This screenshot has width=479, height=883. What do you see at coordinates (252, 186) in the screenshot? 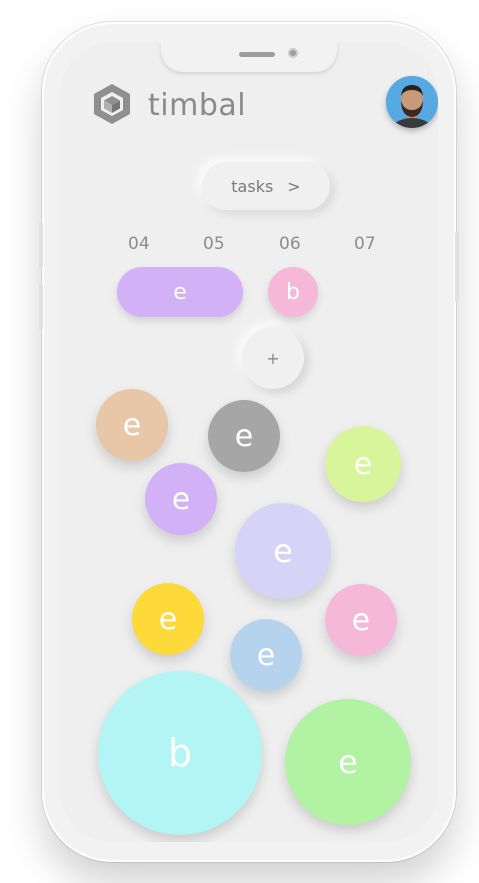
I see `tasks-button-label: tasks` at bounding box center [252, 186].